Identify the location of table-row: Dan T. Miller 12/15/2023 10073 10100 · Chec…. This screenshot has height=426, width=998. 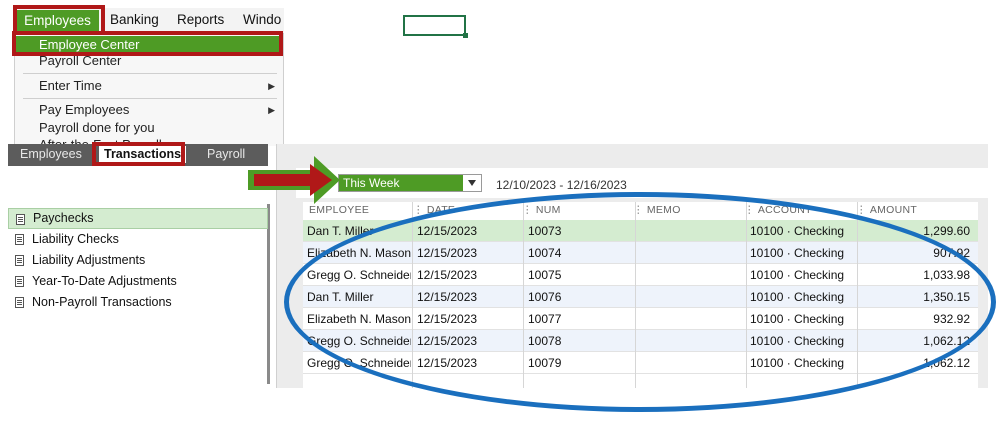
(640, 231).